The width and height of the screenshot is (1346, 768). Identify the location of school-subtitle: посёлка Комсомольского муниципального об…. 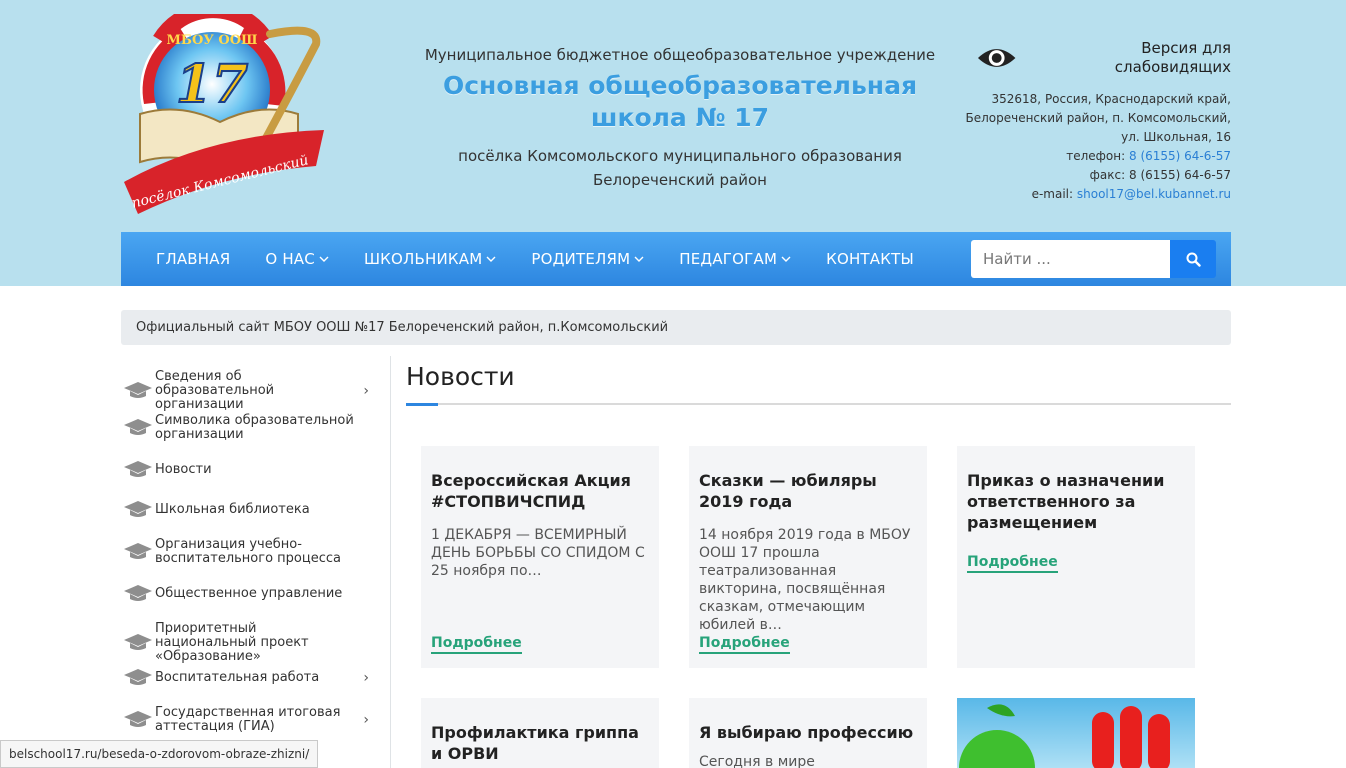
(680, 168).